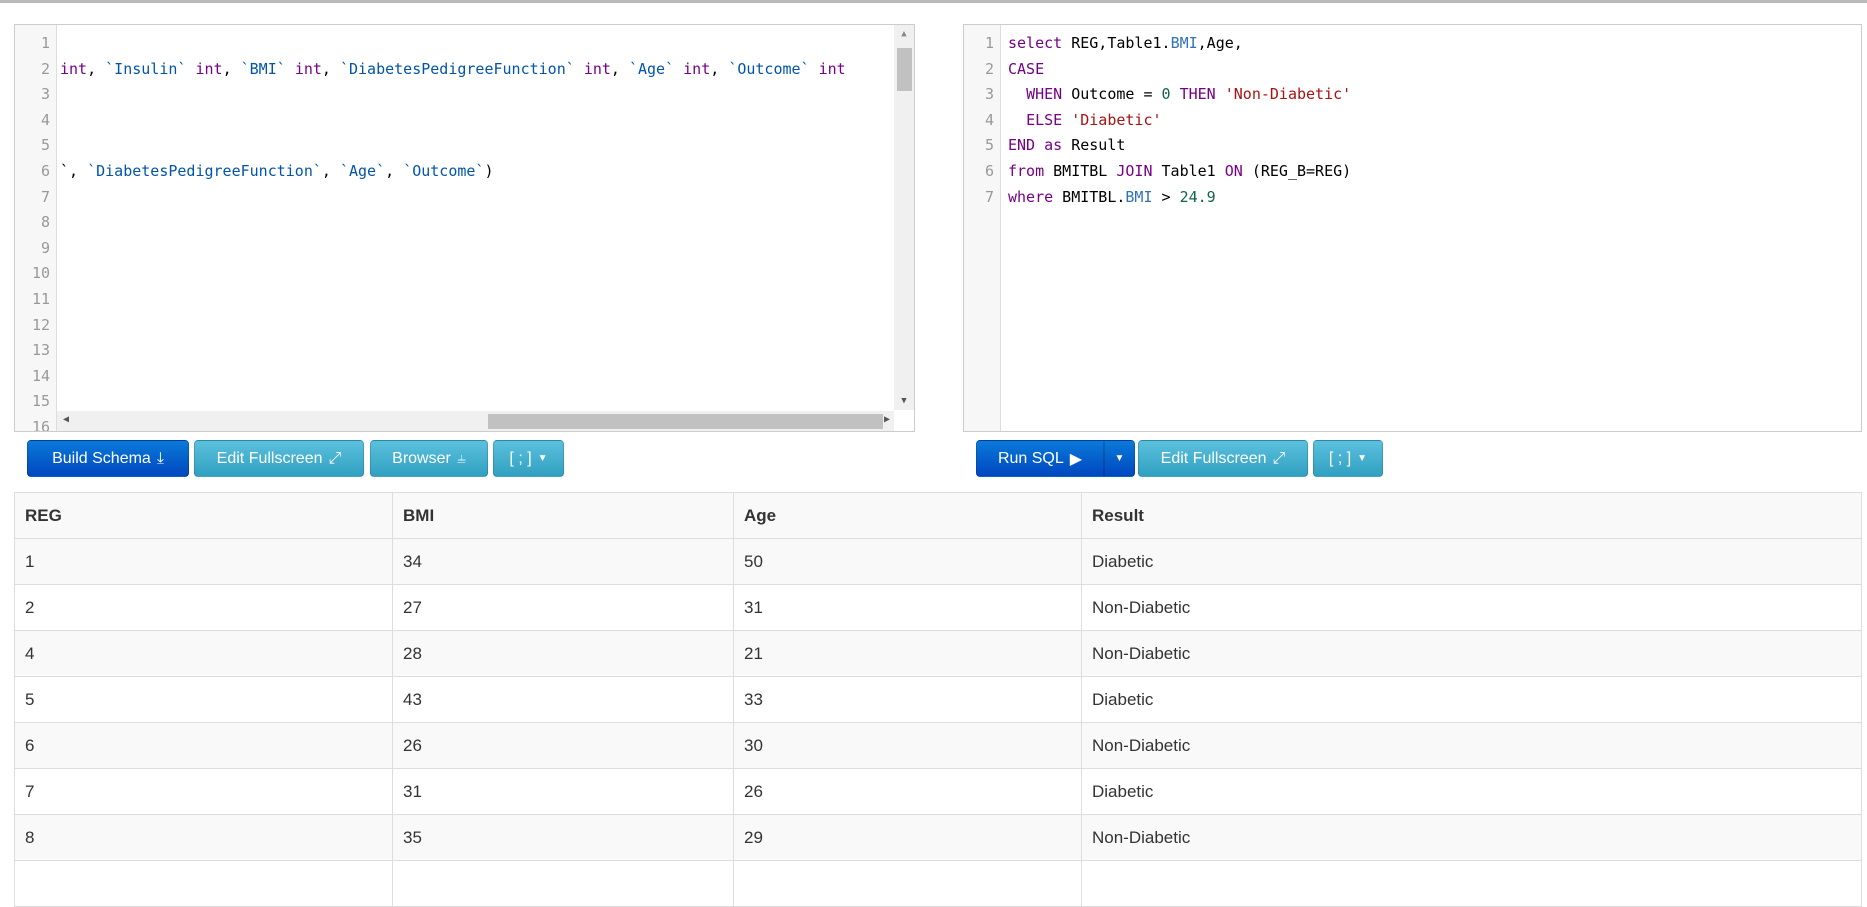  Describe the element at coordinates (685, 421) in the screenshot. I see `horizontal-scroll-thumb` at that location.